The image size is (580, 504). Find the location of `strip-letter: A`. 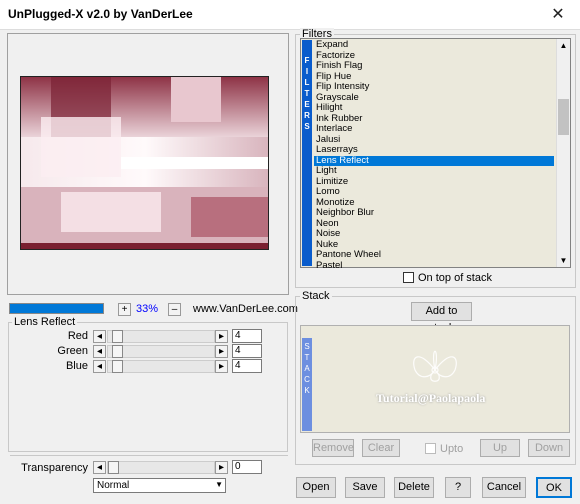

strip-letter: A is located at coordinates (307, 368).